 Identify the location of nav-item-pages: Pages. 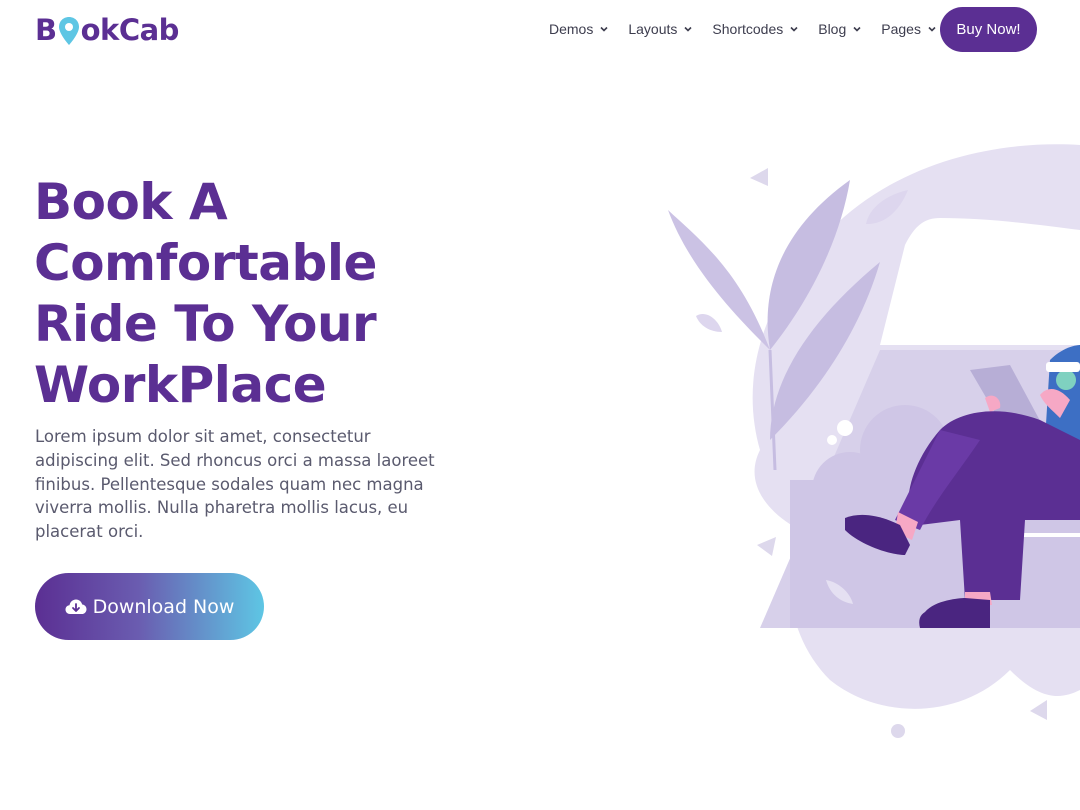
(909, 29).